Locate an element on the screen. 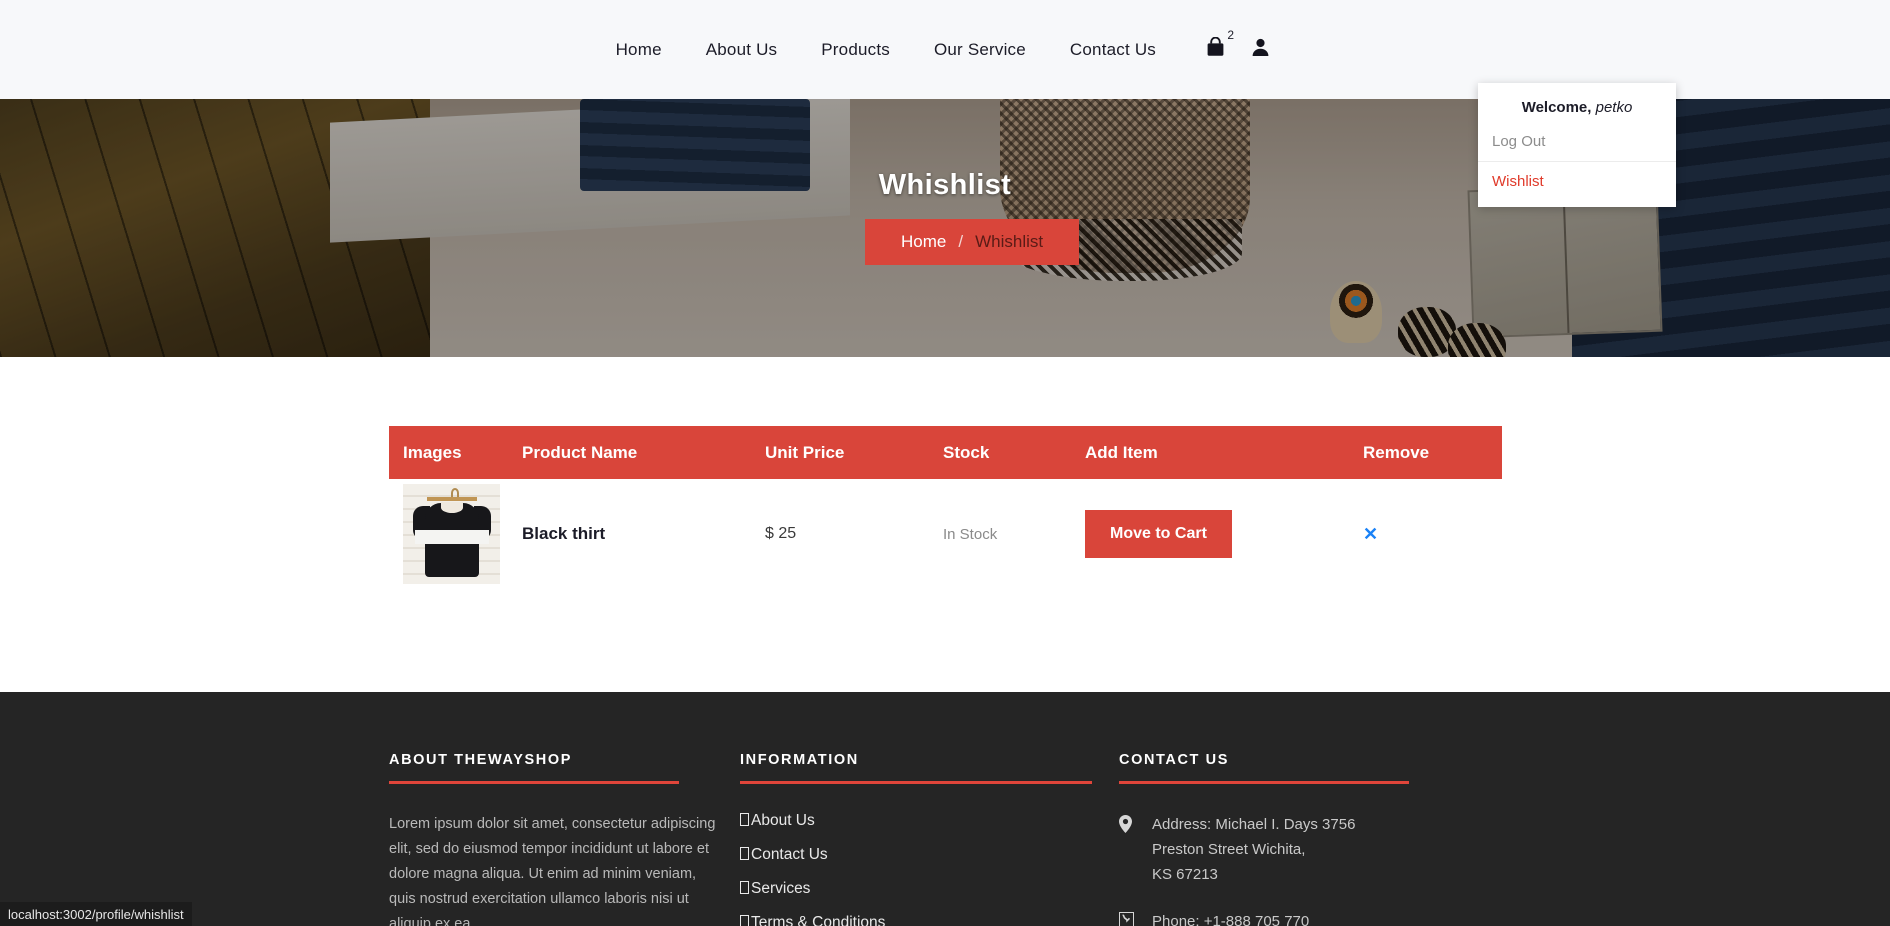 This screenshot has width=1890, height=926. footer-about-rule is located at coordinates (534, 782).